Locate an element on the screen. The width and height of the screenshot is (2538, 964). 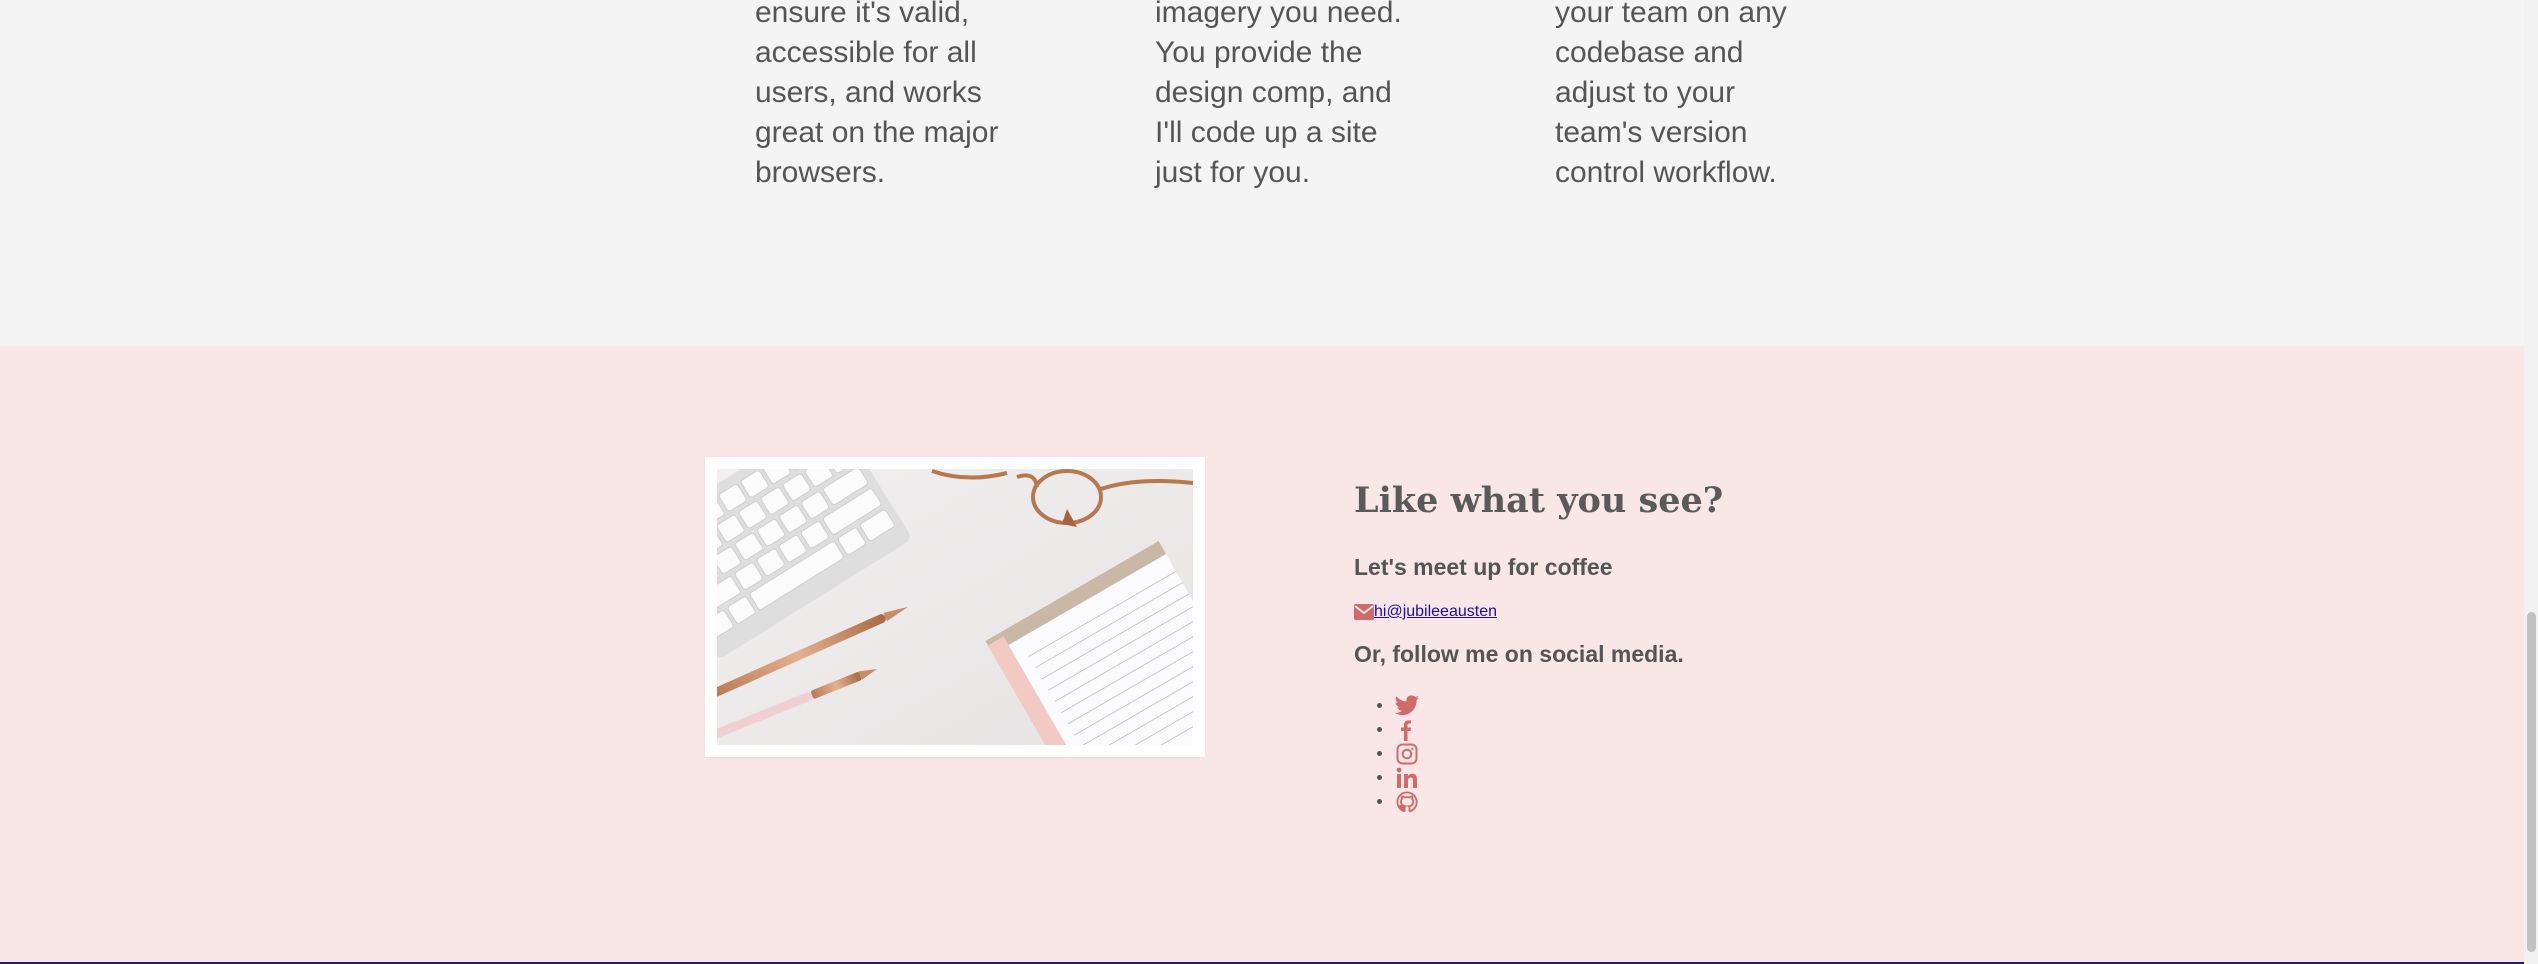
linkedin-icon is located at coordinates (1407, 779).